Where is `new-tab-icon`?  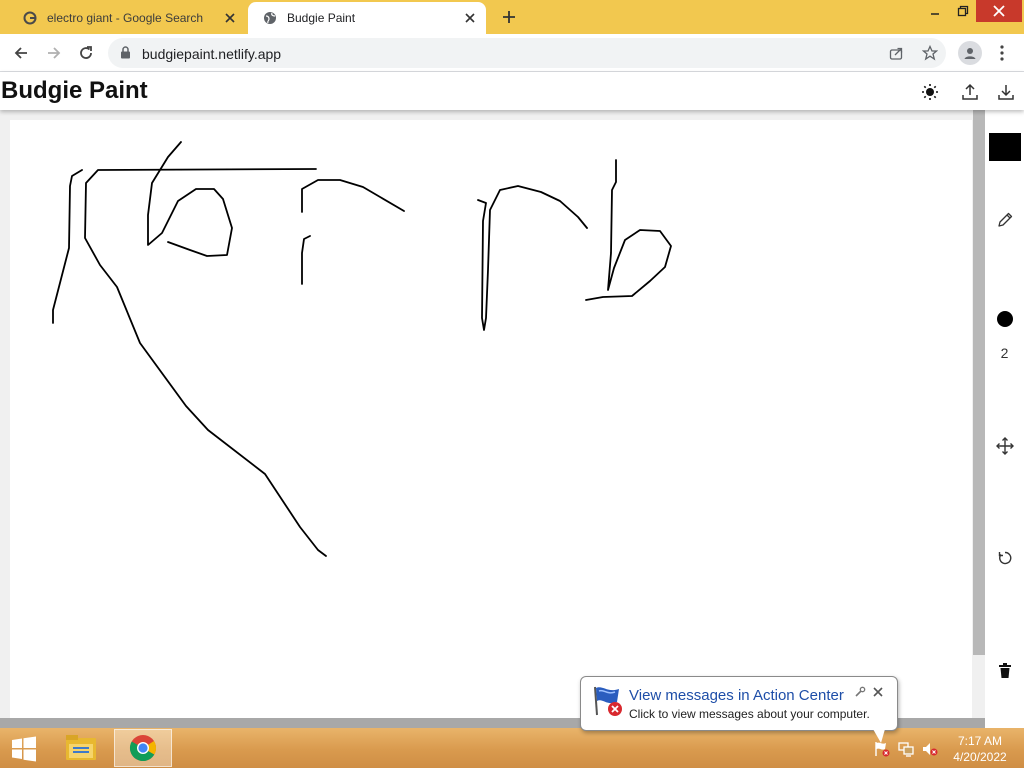 new-tab-icon is located at coordinates (509, 17).